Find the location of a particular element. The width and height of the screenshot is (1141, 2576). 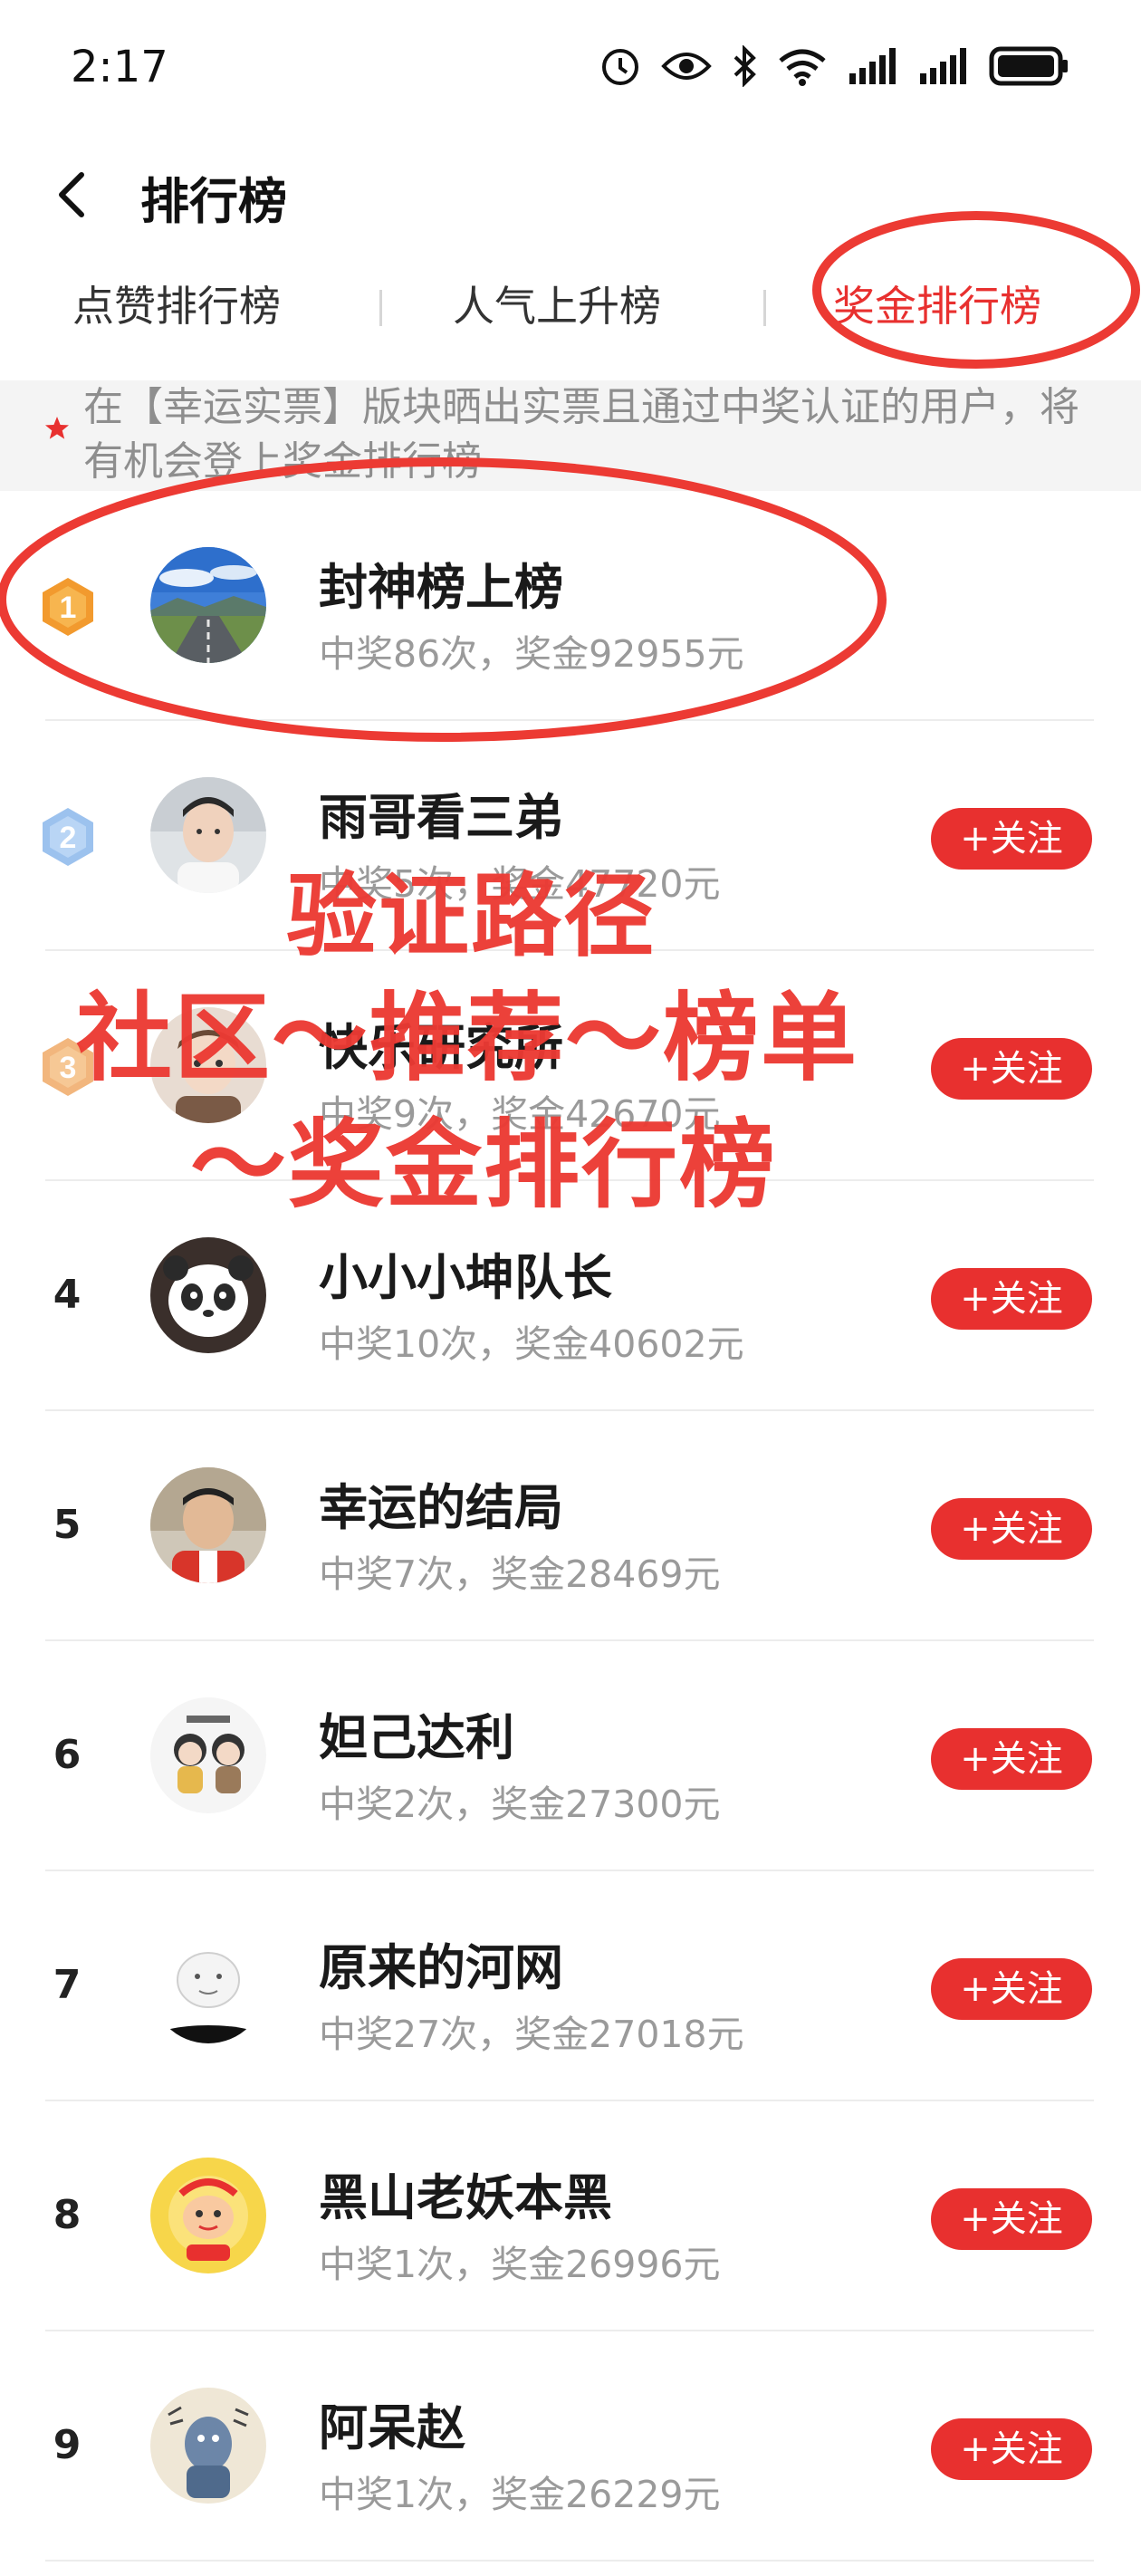

user-name: 阿呆赵 is located at coordinates (392, 2427).